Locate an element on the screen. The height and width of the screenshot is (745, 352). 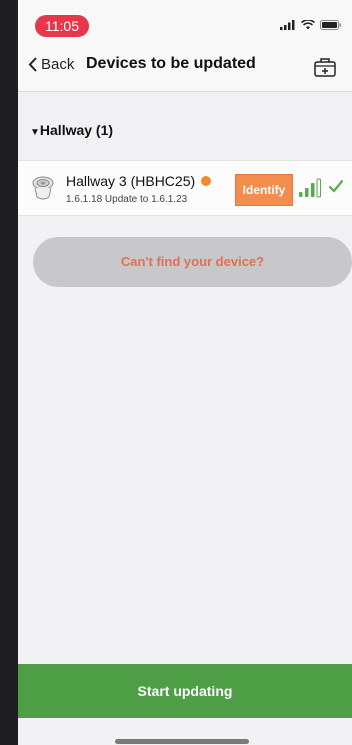
chevron-left-icon is located at coordinates (32, 64).